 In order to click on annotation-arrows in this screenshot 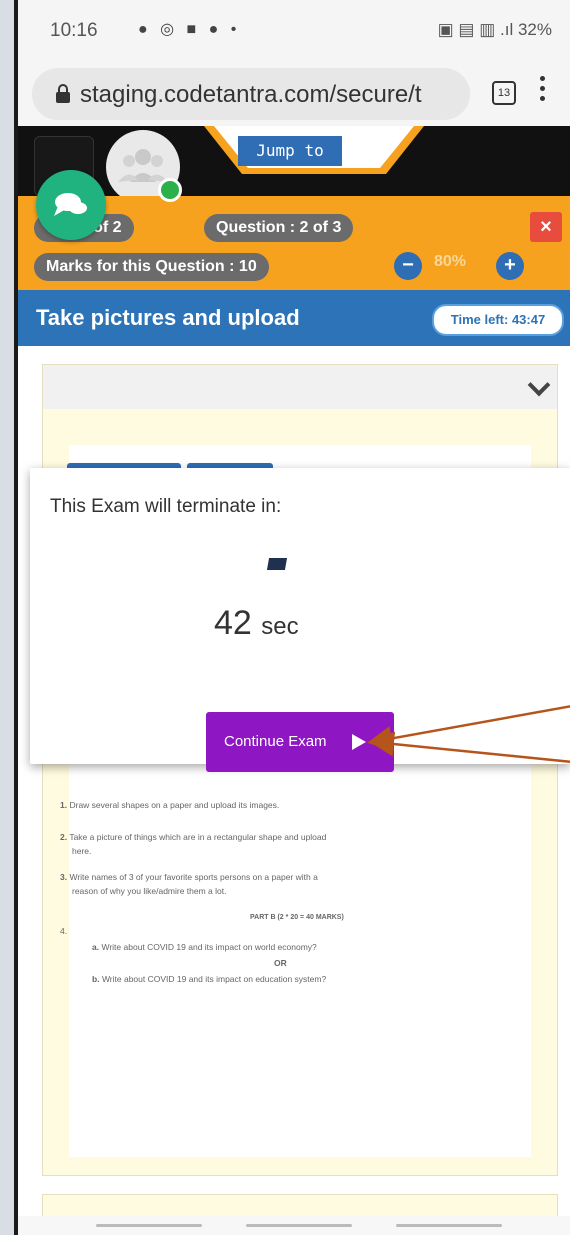, I will do `click(468, 734)`.